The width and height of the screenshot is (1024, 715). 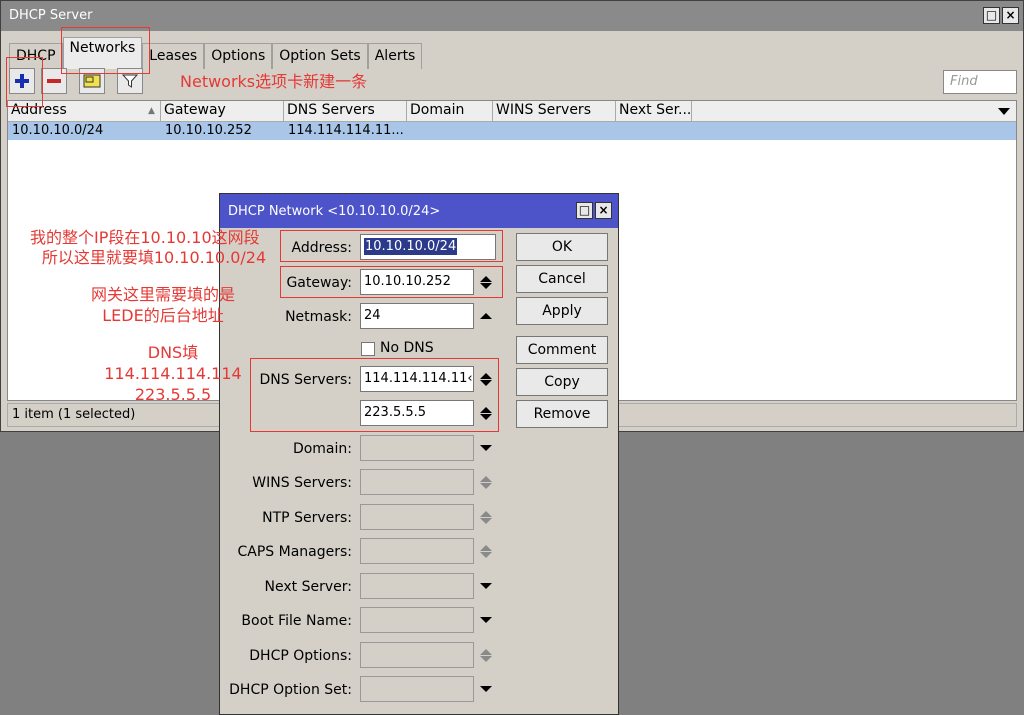 I want to click on cell-gateway: 10.10.10.252, so click(x=208, y=130).